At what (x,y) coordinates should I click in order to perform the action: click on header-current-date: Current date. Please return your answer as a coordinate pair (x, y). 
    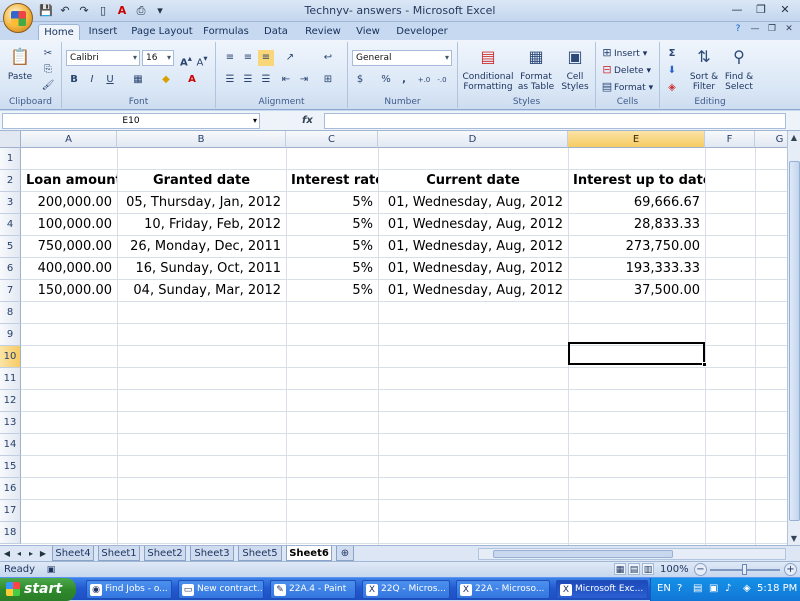
    Looking at the image, I should click on (473, 181).